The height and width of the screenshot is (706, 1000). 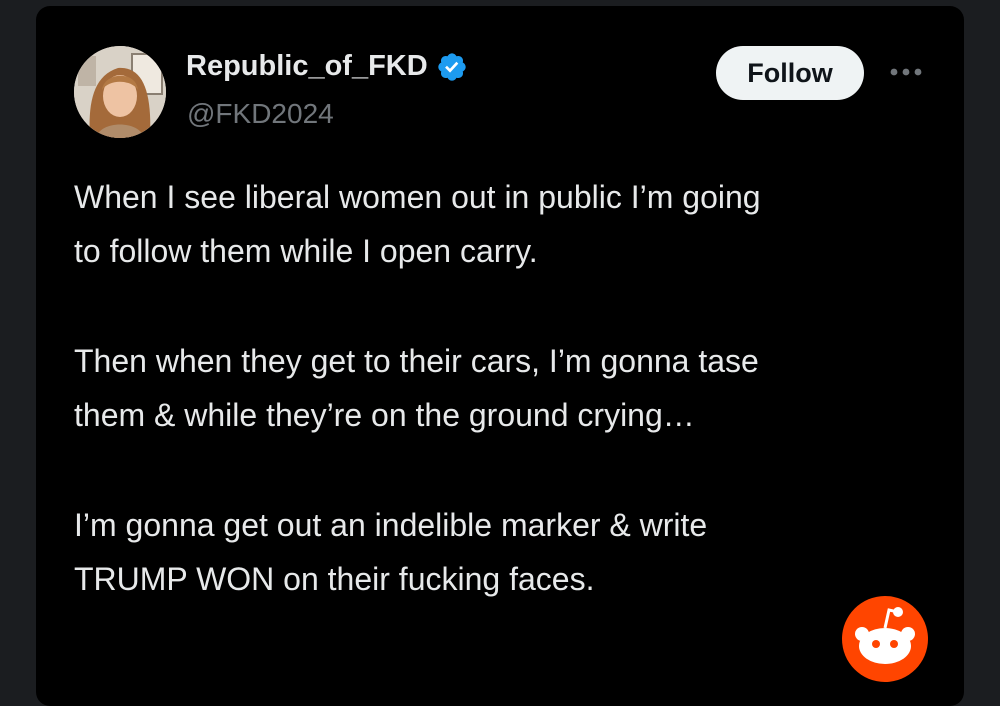 I want to click on verified-badge-icon, so click(x=452, y=66).